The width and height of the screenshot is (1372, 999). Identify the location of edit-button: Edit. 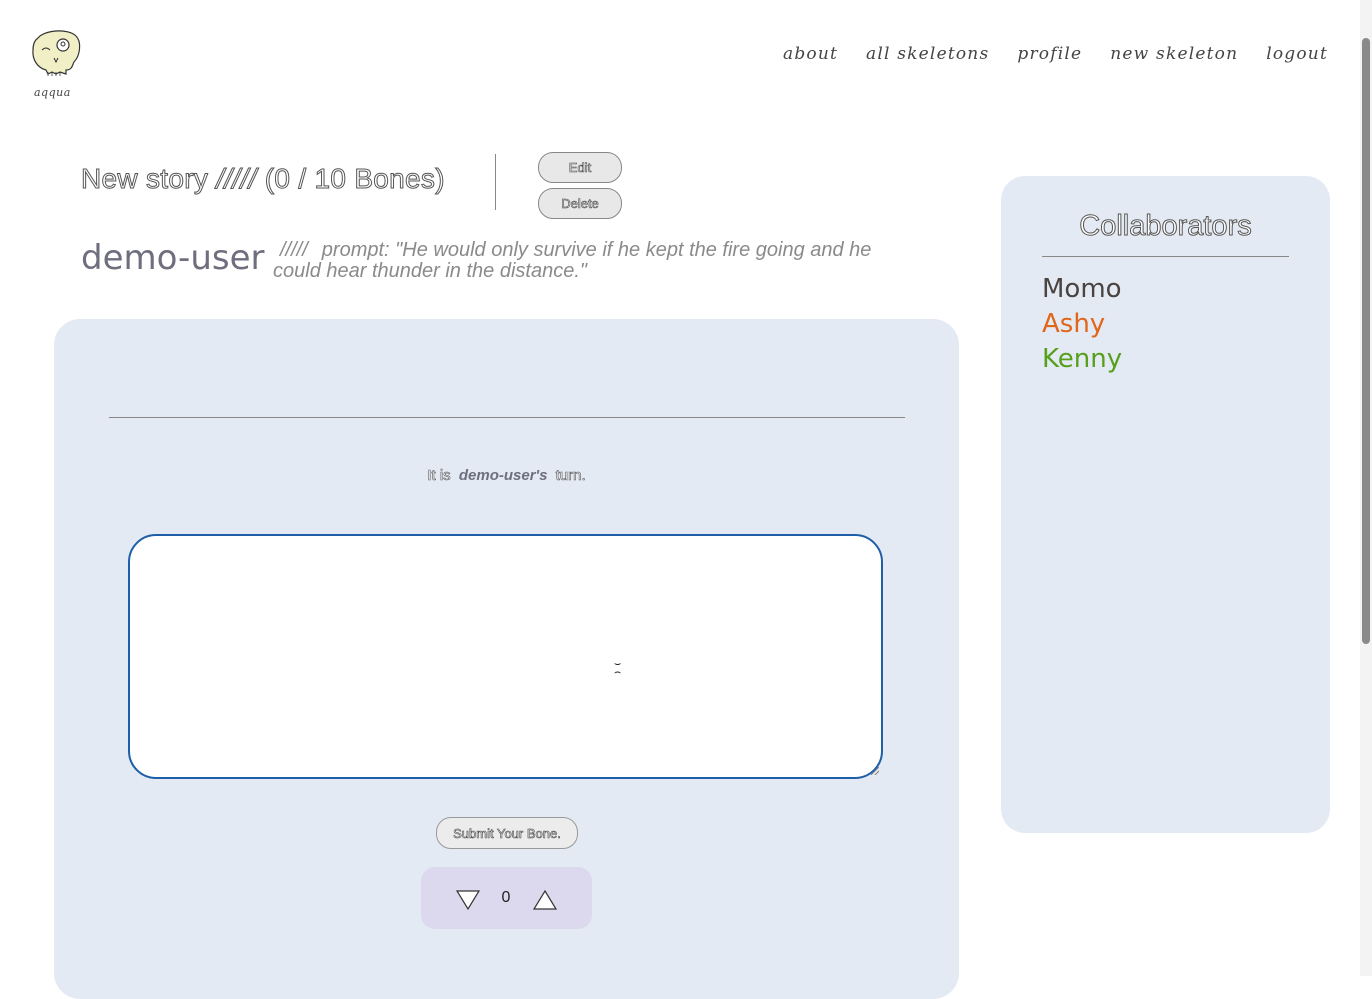
(580, 167).